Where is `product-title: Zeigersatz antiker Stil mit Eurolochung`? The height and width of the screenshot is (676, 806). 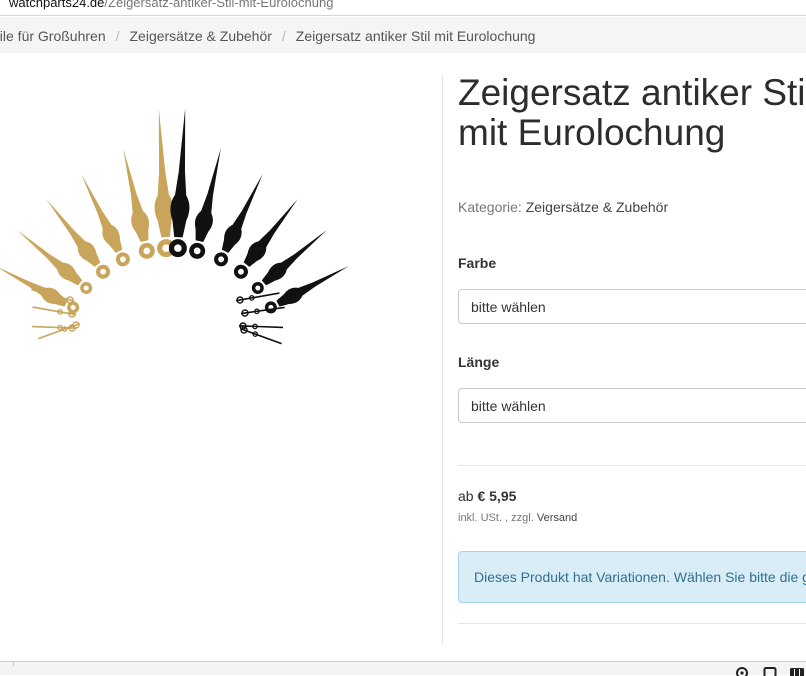 product-title: Zeigersatz antiker Stil mit Eurolochung is located at coordinates (632, 112).